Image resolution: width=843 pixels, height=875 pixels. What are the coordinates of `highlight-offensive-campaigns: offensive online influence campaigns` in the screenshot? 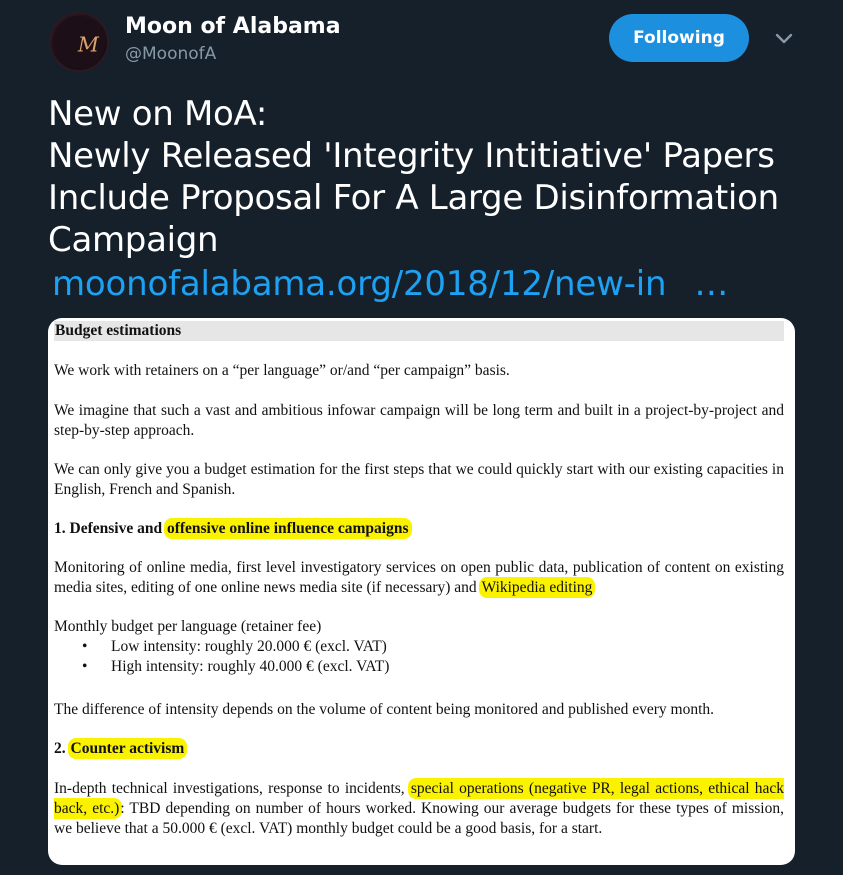 It's located at (287, 528).